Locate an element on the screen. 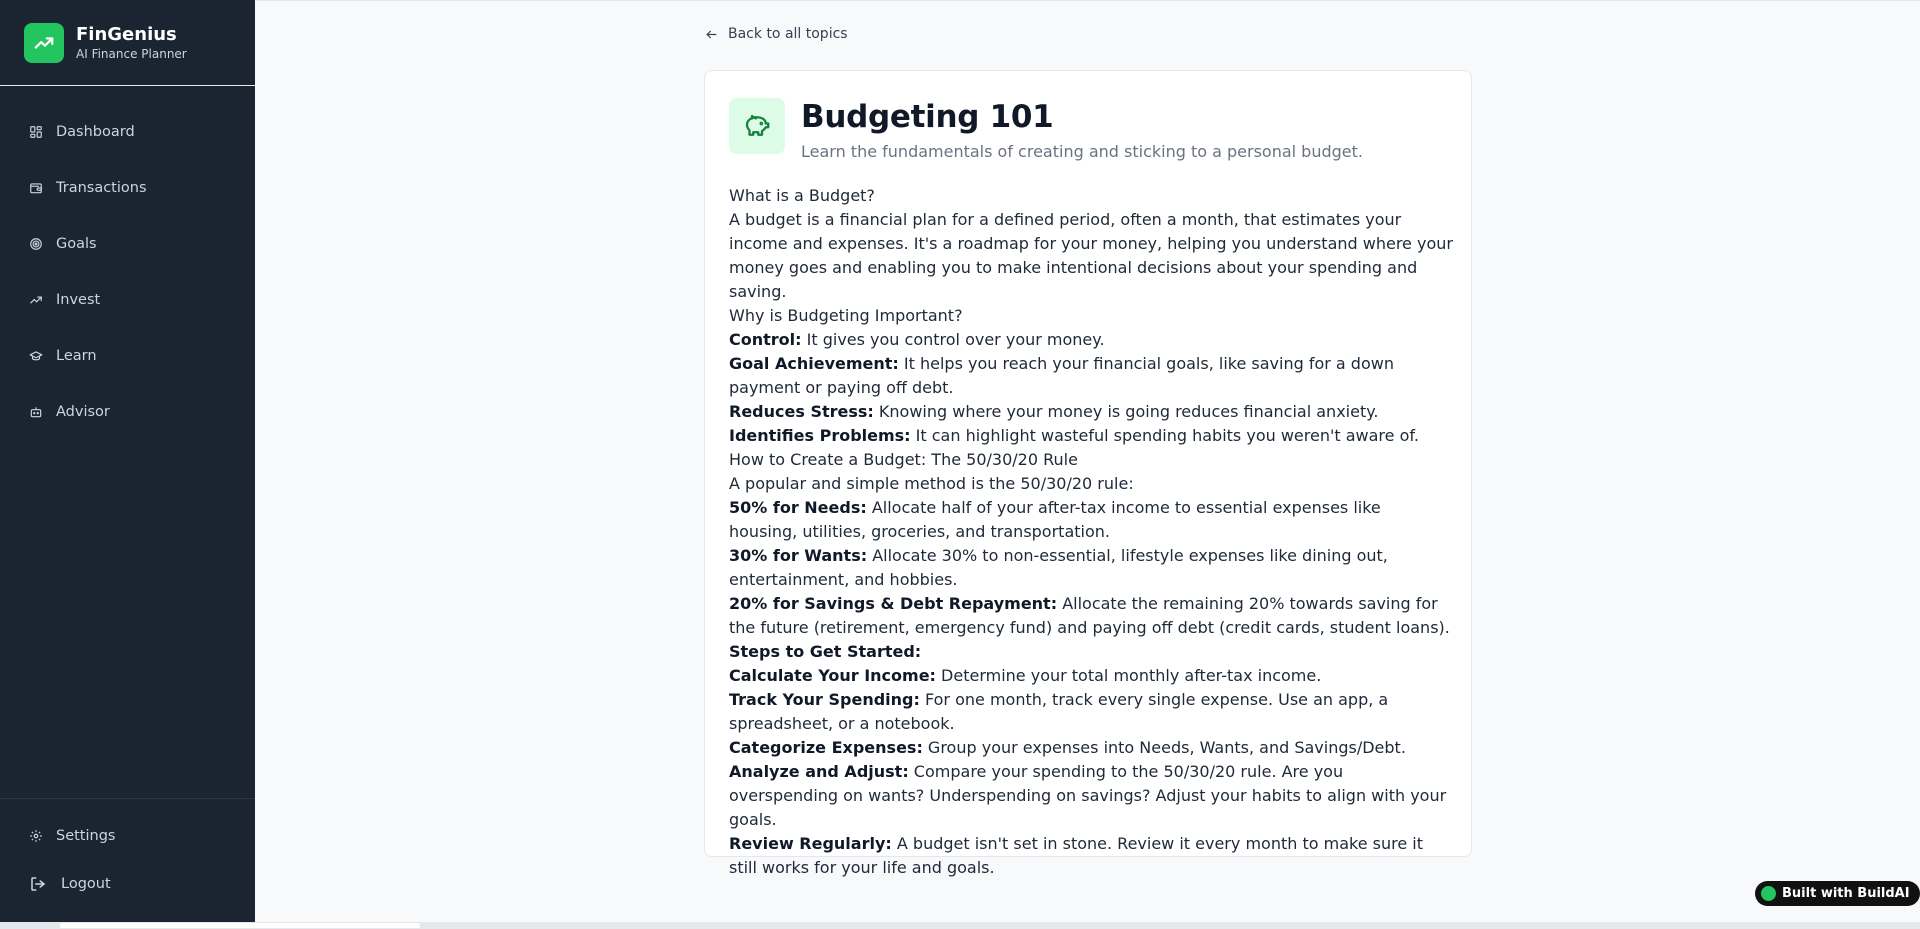 This screenshot has height=929, width=1920. sidebar-item-label: Invest is located at coordinates (78, 300).